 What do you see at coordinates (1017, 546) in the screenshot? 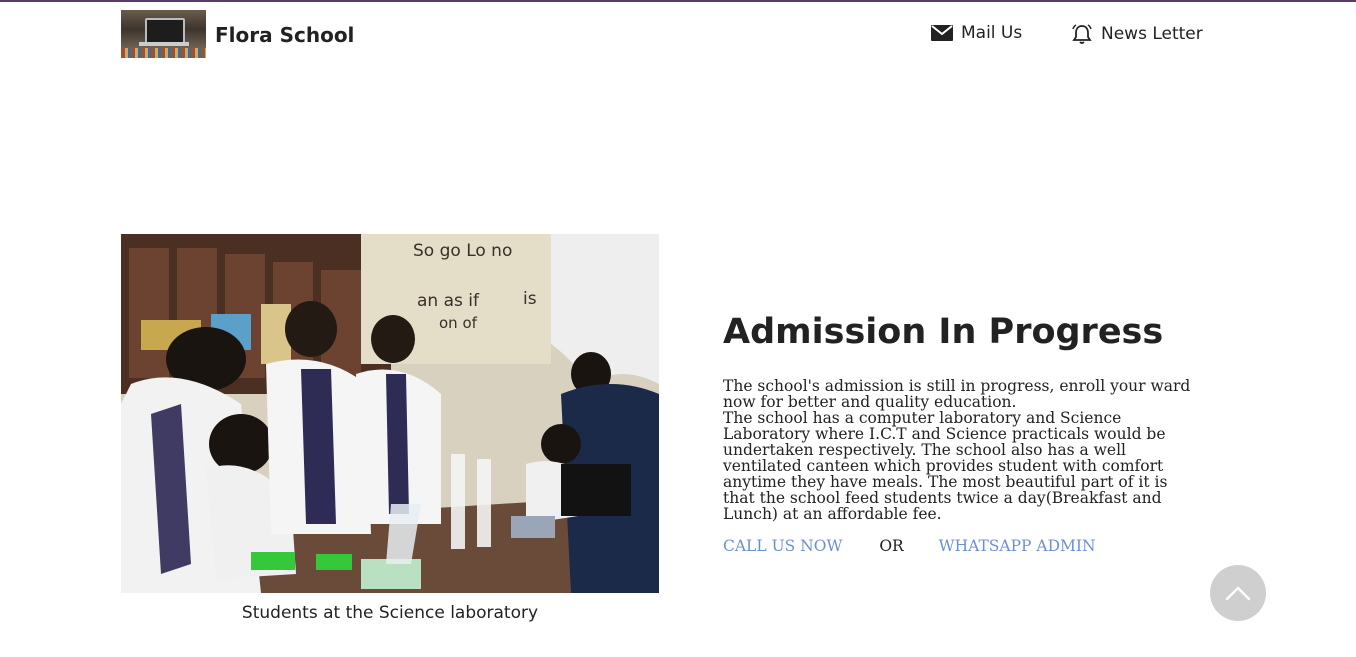
I see `whatsapp-admin-link: WHATSAPP ADMIN` at bounding box center [1017, 546].